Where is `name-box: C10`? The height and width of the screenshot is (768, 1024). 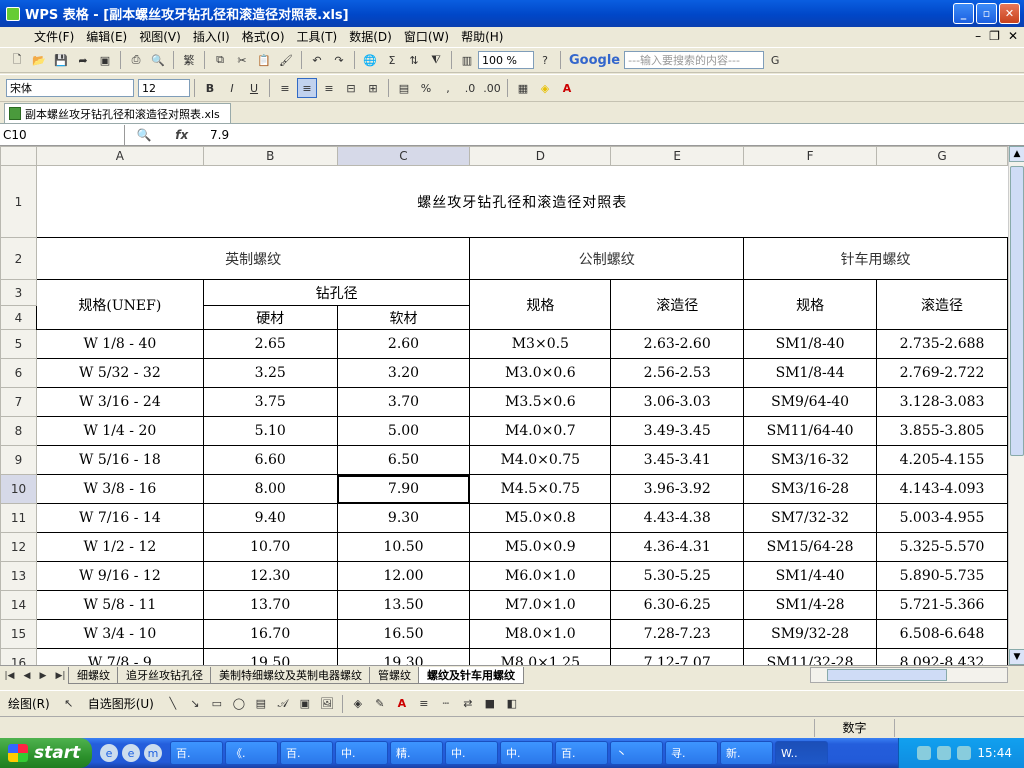 name-box: C10 is located at coordinates (62, 134).